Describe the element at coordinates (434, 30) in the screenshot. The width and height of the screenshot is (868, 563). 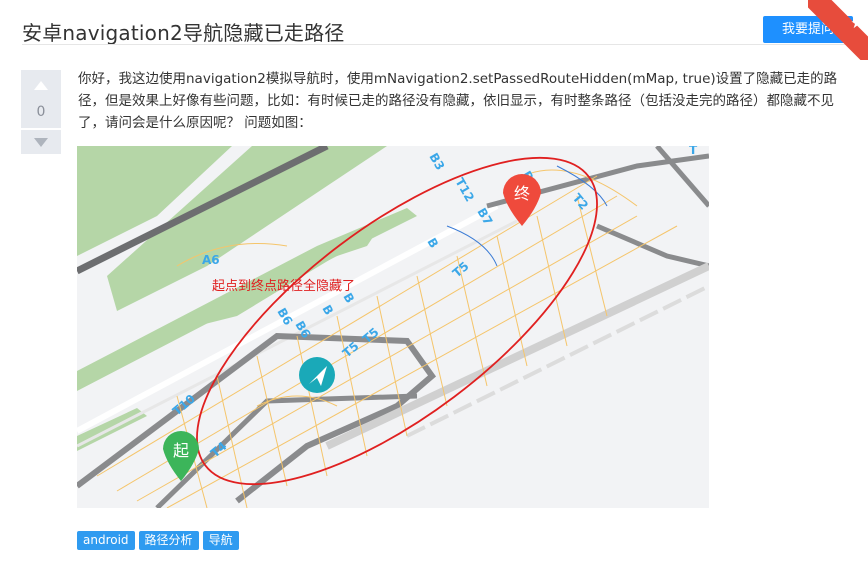
I see `question-header: 安卓navigation2导航隐藏已走路径 我要提问 ★` at that location.